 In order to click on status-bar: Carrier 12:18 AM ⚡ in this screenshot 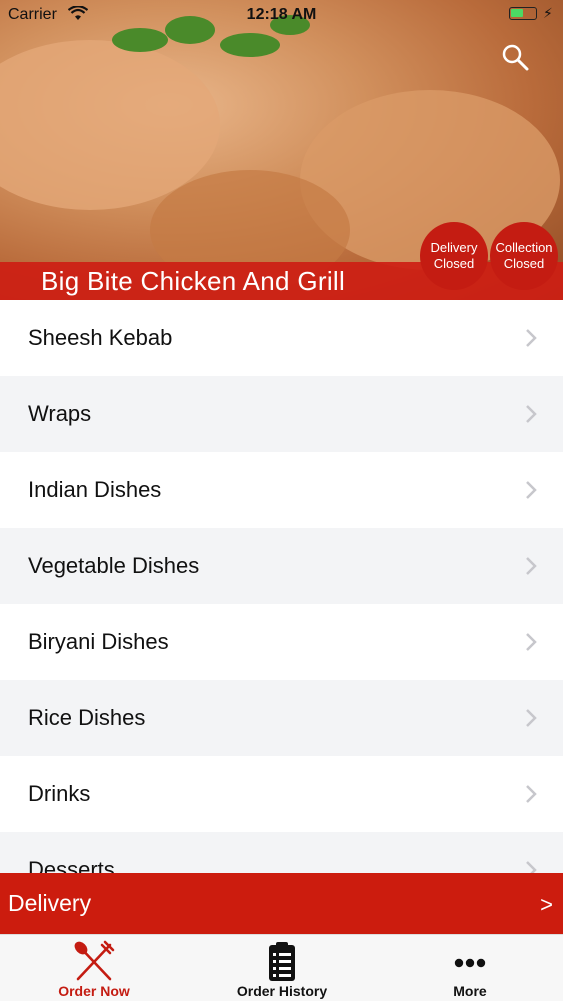, I will do `click(281, 15)`.